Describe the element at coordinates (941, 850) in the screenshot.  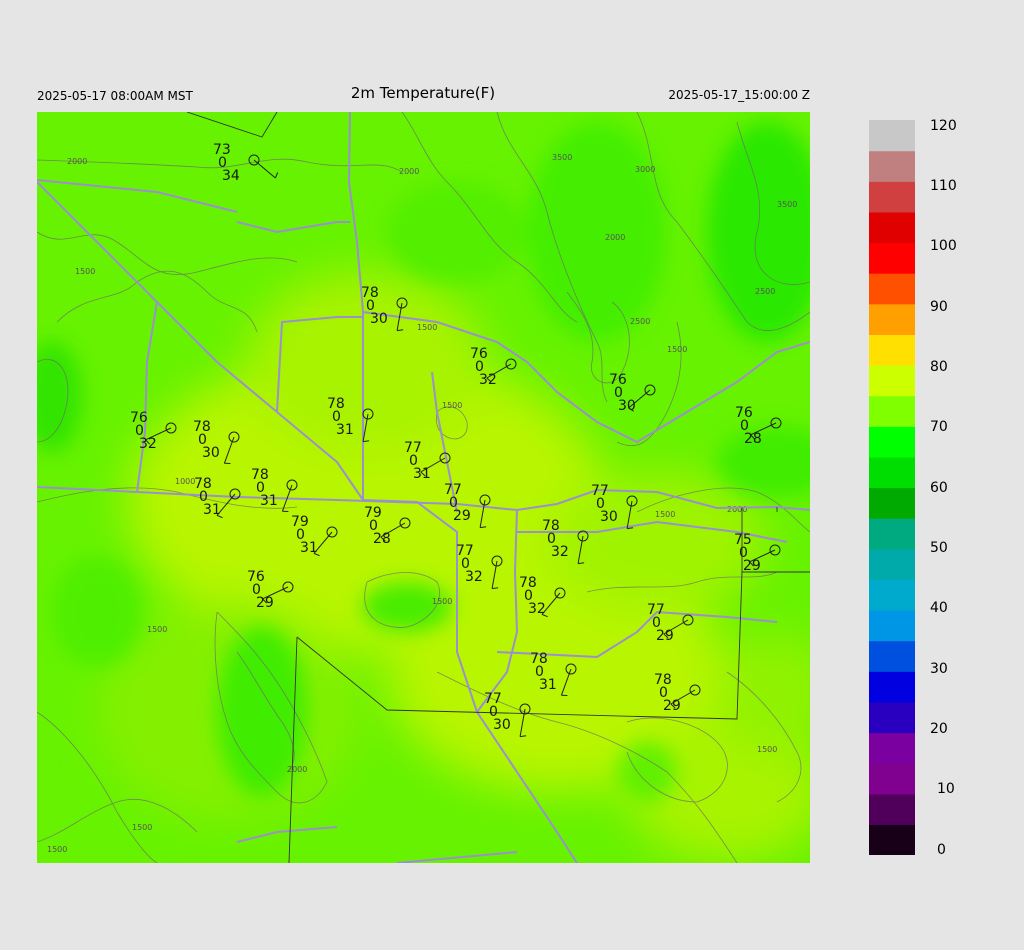
I see `colorbar-tick-label: 0` at that location.